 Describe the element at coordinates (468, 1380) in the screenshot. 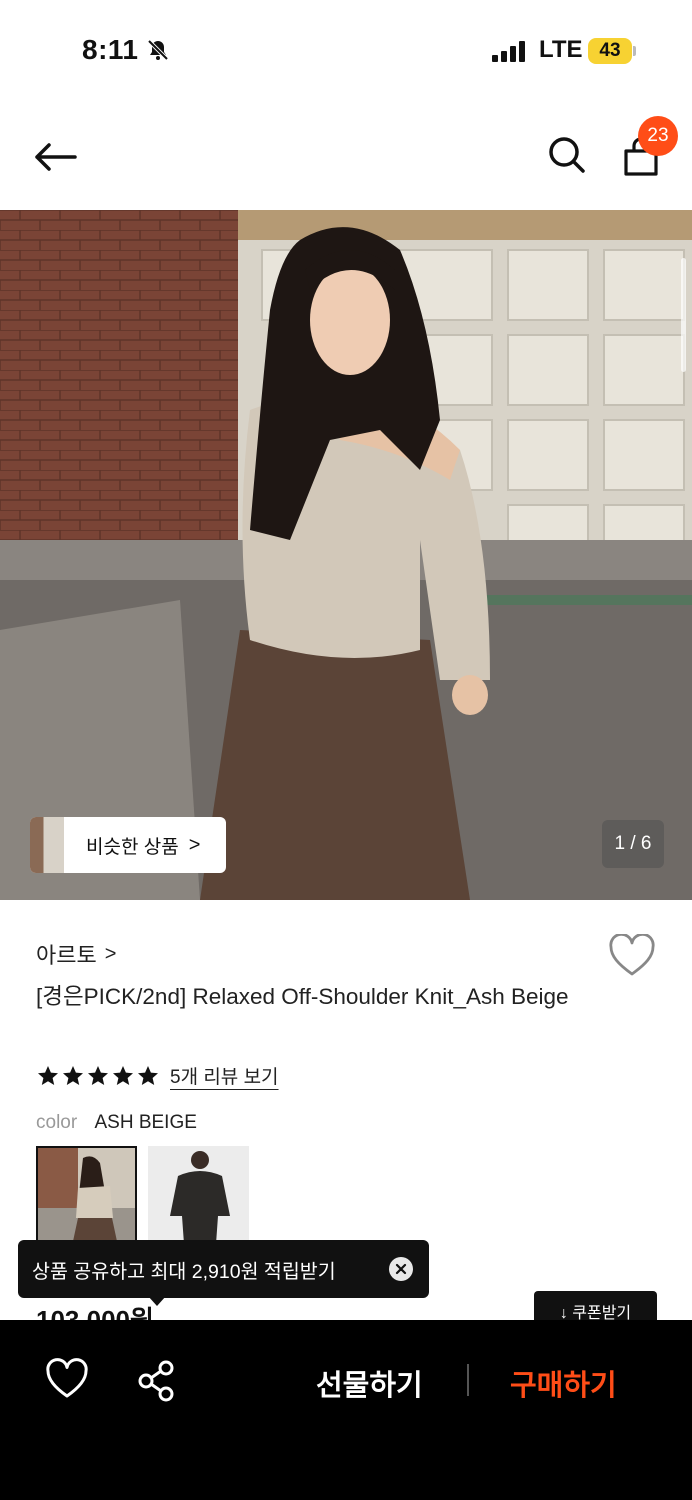

I see `divider` at that location.